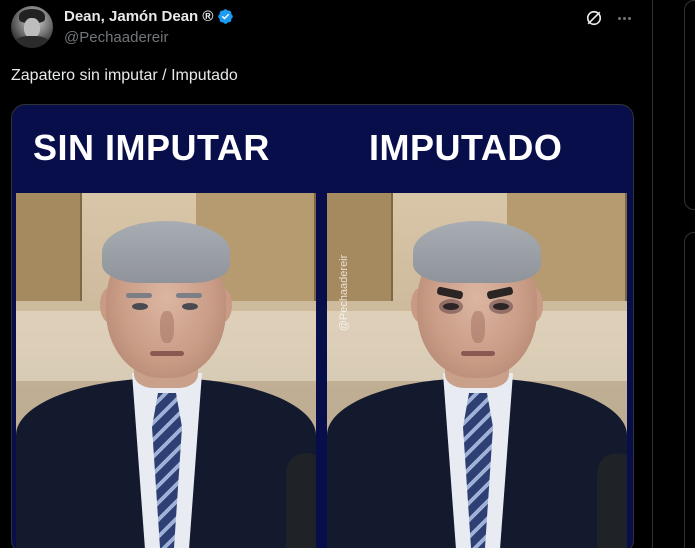 The height and width of the screenshot is (548, 695). What do you see at coordinates (652, 274) in the screenshot?
I see `column-divider` at bounding box center [652, 274].